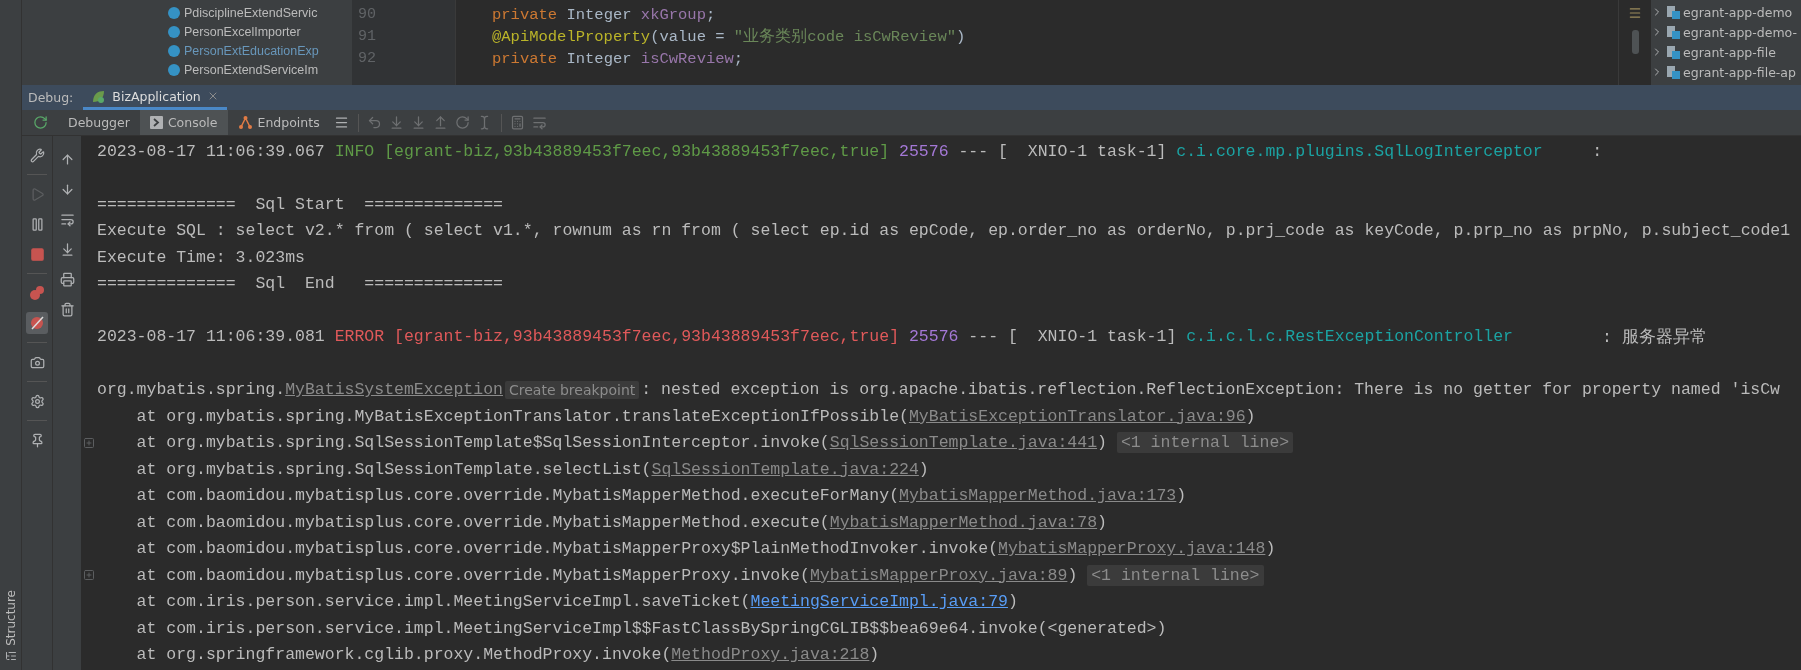 The height and width of the screenshot is (670, 1801). I want to click on log-text: at com.baomidou.mybatisplus.core.override.MybatisMapperMethod.executeForMany(, so click(517, 496).